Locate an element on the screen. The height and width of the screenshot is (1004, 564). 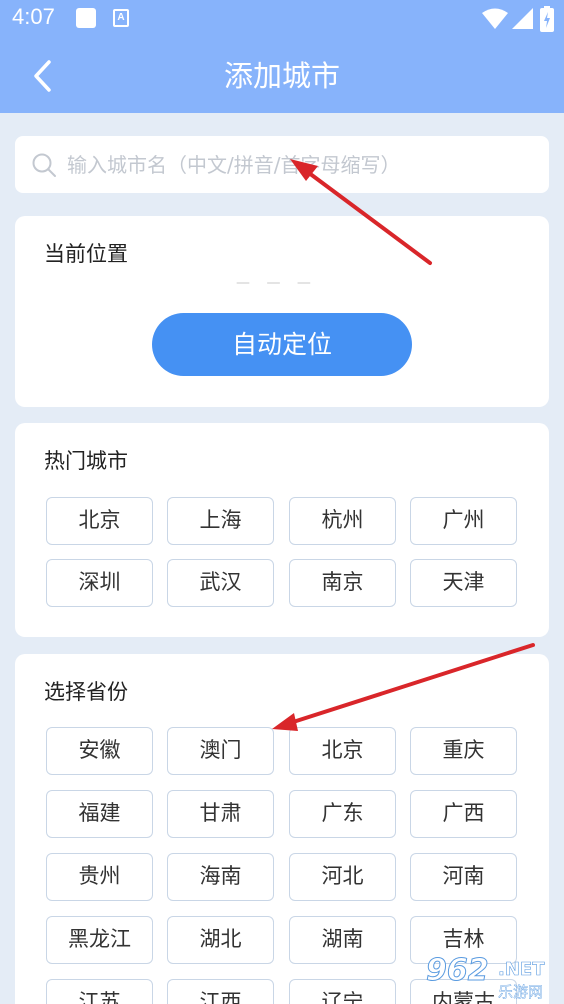
hot-city-chip: 南京 is located at coordinates (342, 583).